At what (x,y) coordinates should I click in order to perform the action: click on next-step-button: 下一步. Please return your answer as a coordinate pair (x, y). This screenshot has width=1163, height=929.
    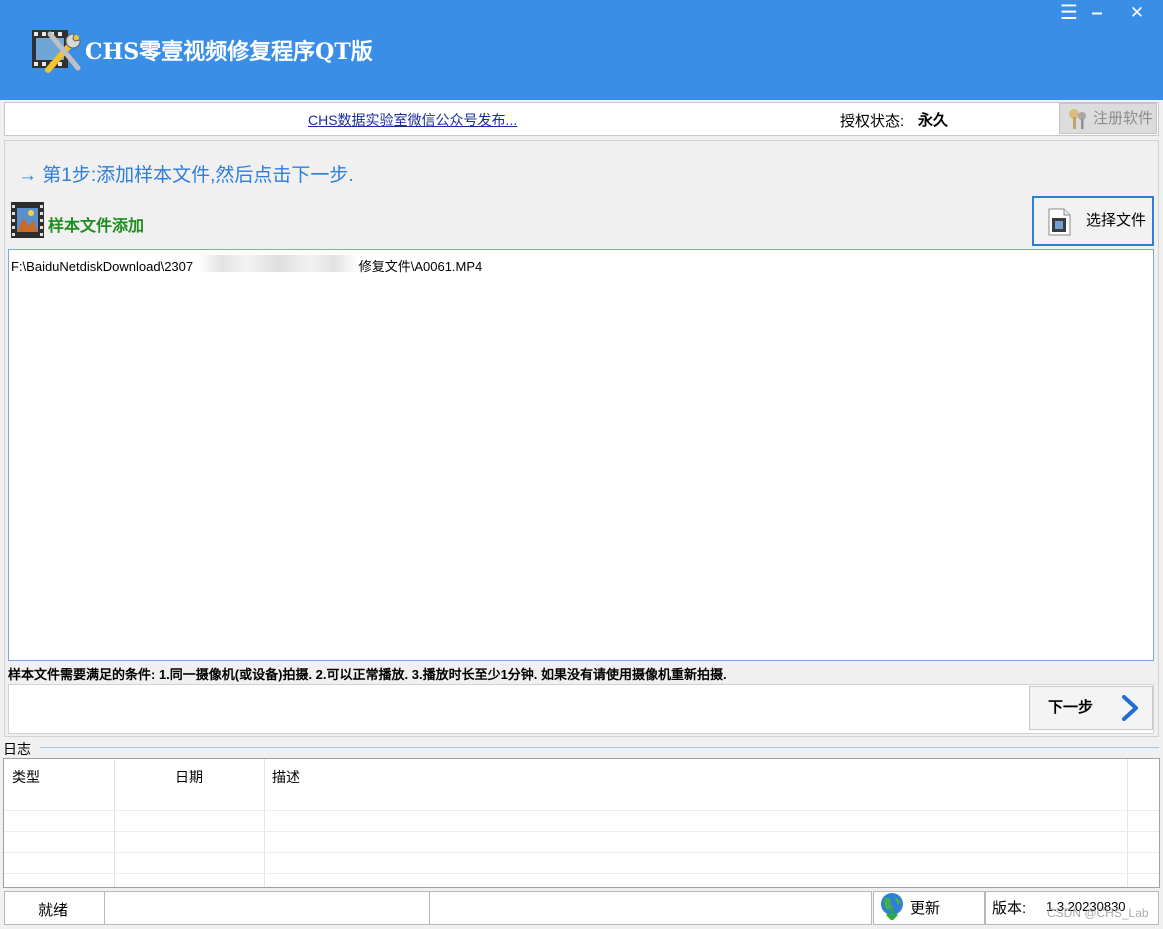
    Looking at the image, I should click on (1091, 708).